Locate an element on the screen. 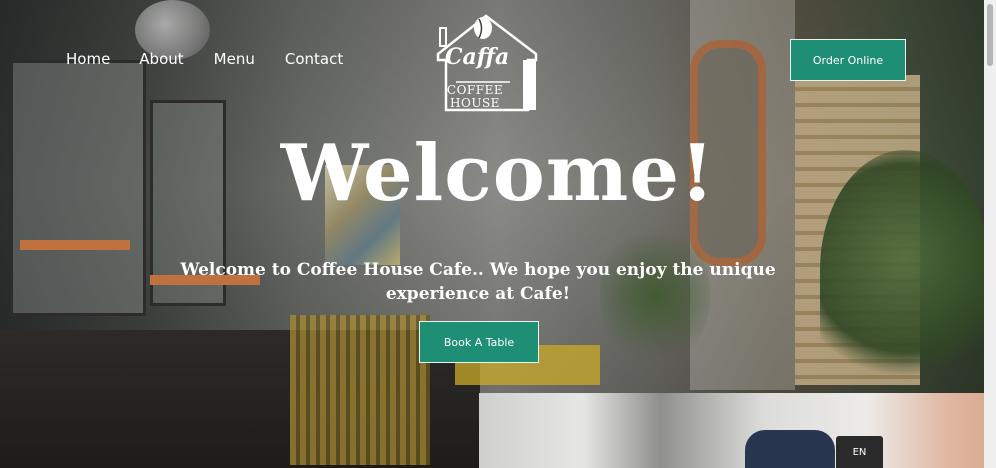  order-online-button: Order Online is located at coordinates (848, 60).